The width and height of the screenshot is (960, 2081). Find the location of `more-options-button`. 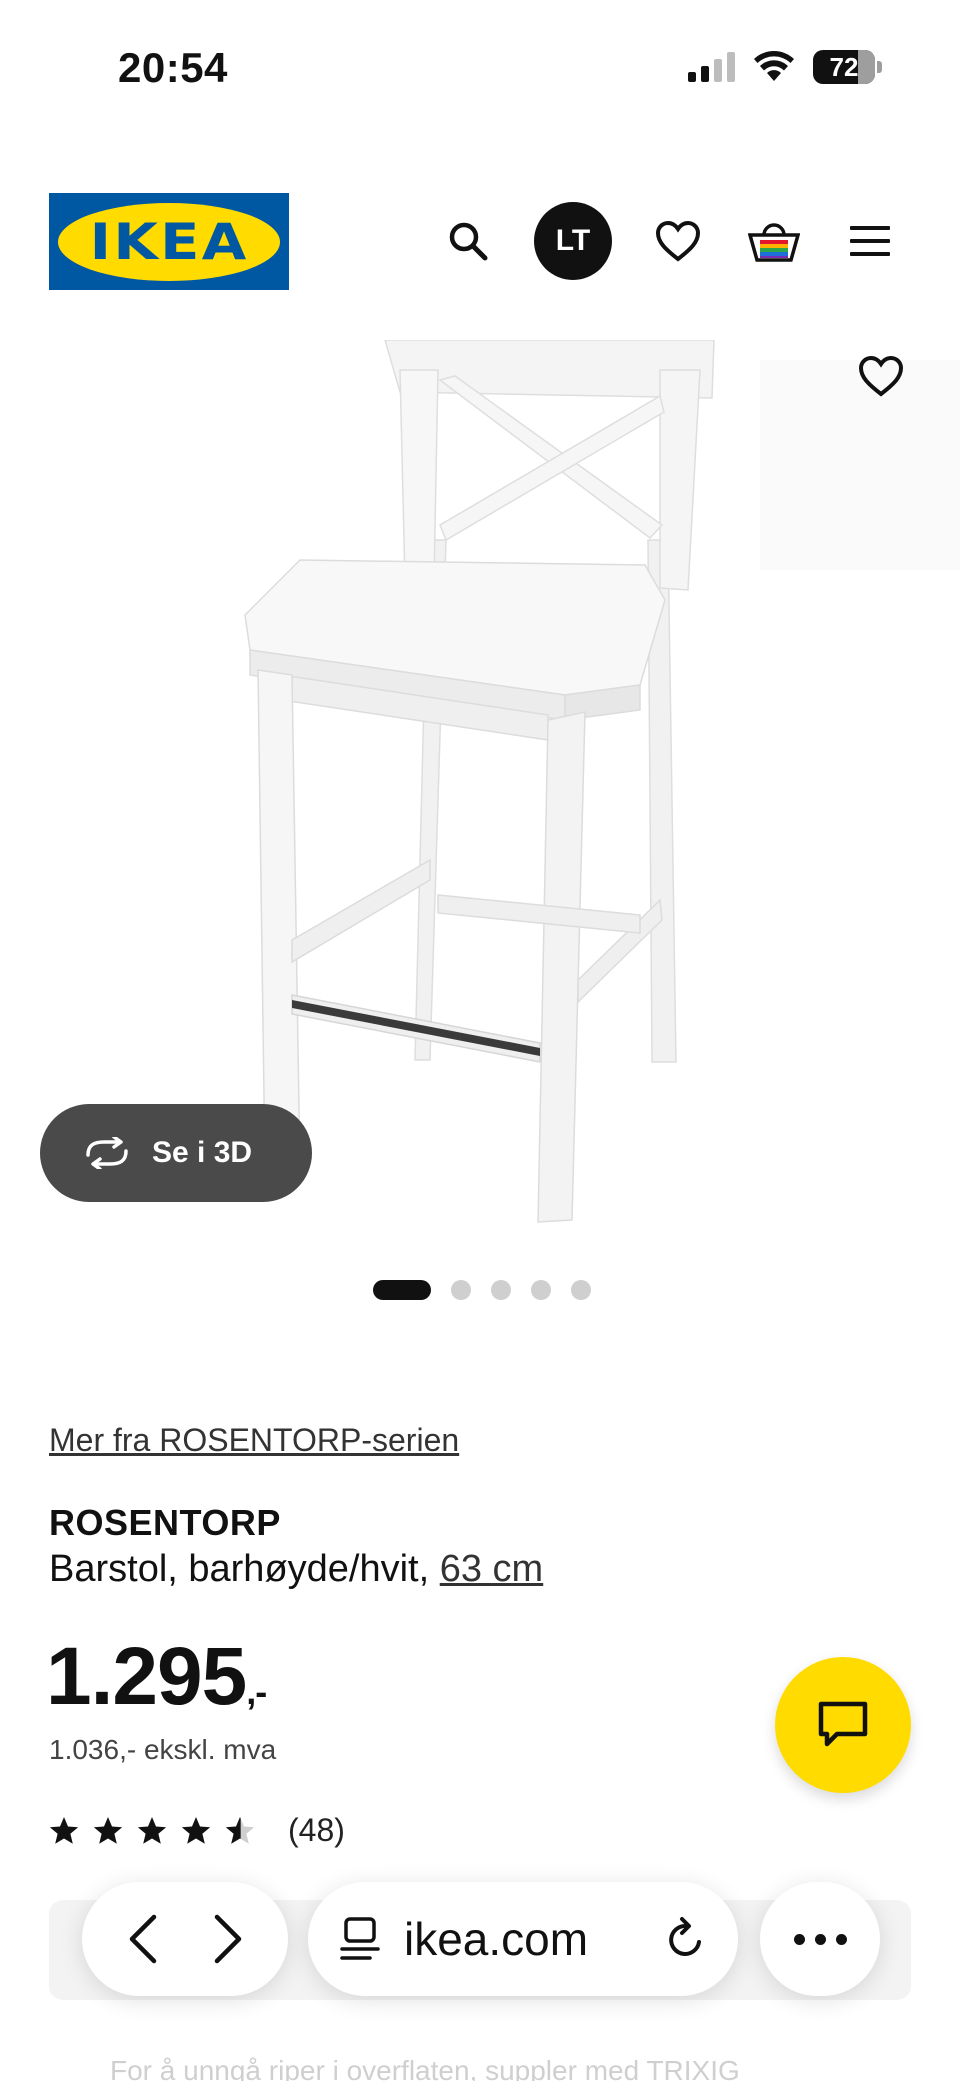

more-options-button is located at coordinates (820, 1939).